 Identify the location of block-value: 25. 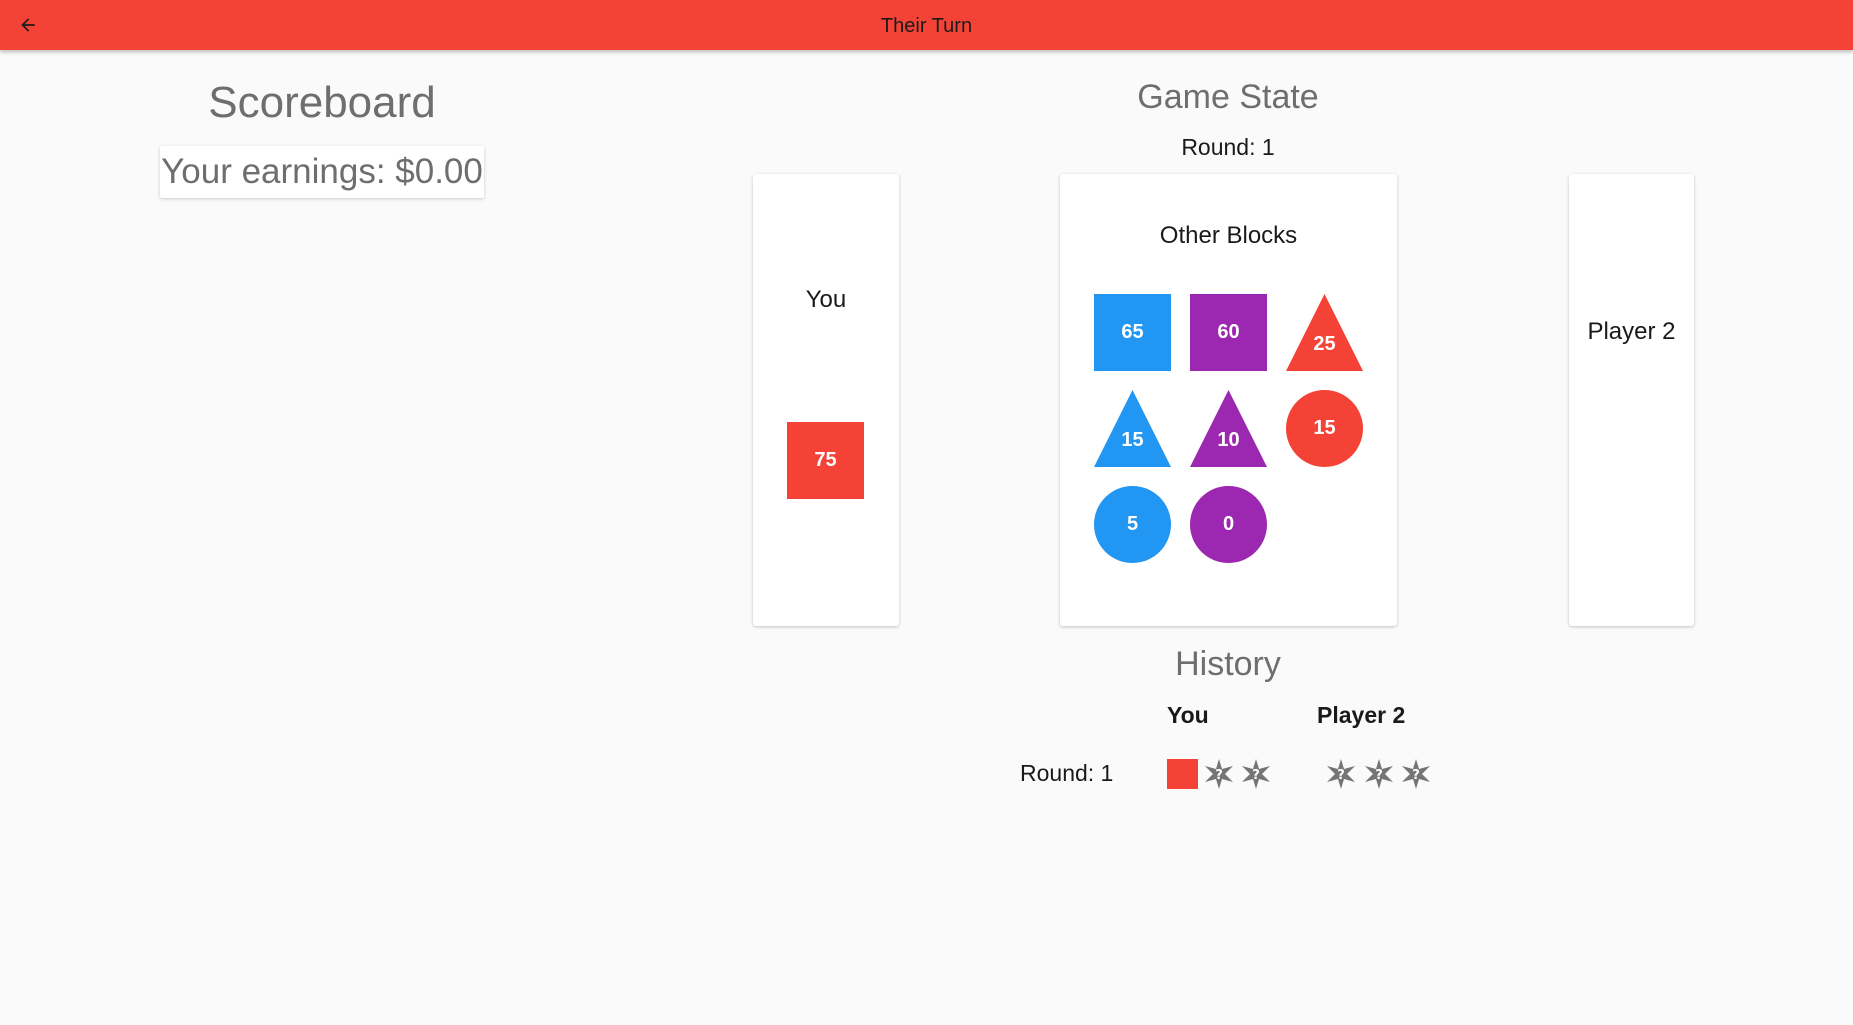
(1324, 344).